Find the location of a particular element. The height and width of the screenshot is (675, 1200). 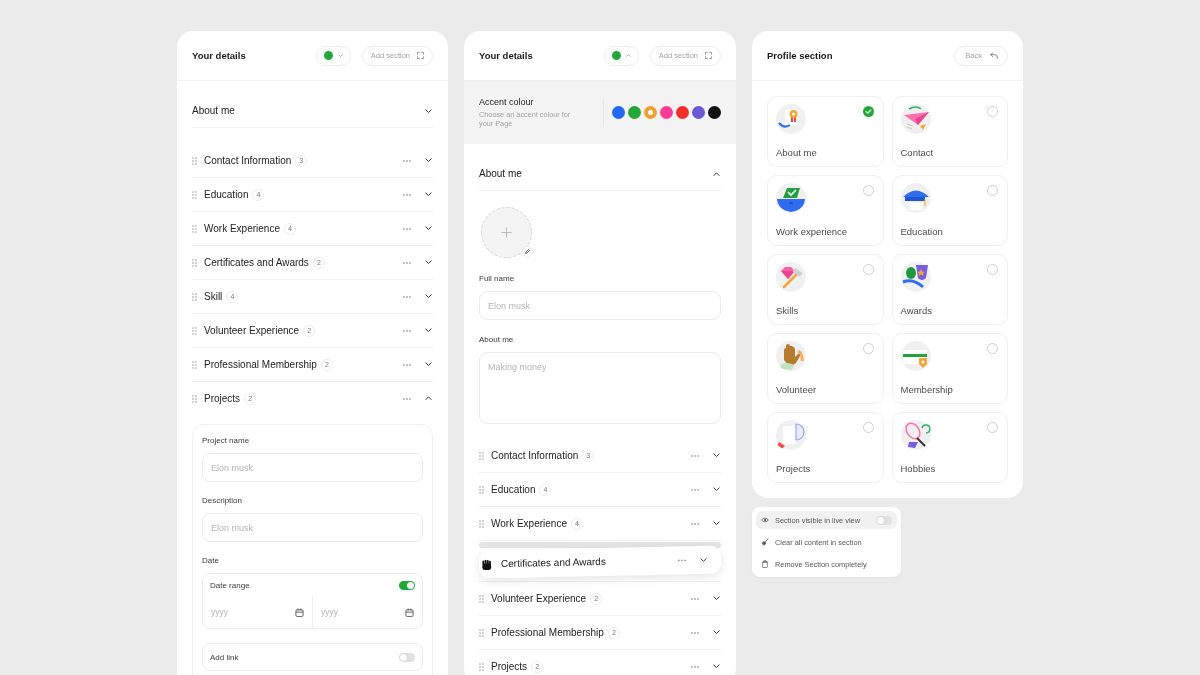

section-card: Membership is located at coordinates (949, 368).